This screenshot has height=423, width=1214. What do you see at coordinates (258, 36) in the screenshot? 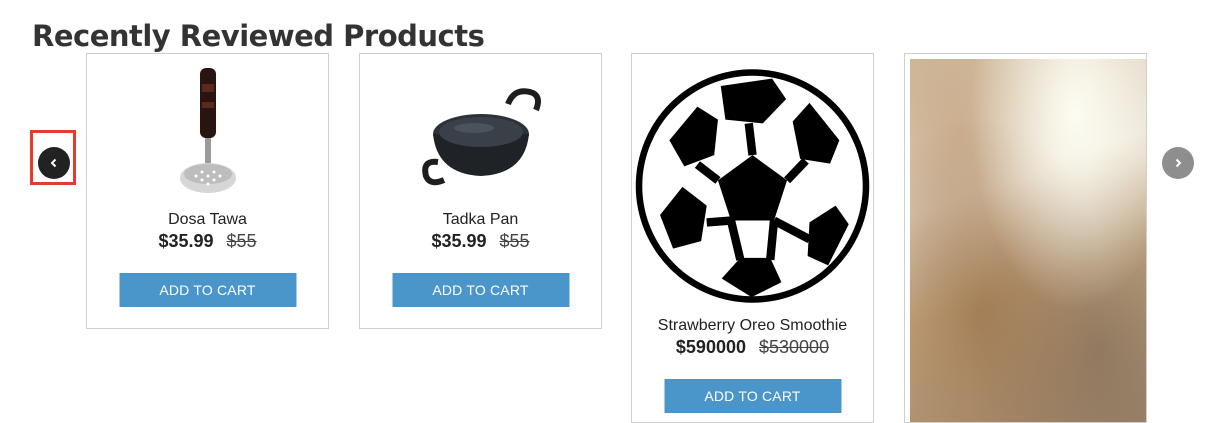
I see `section-title: Recently Reviewed Products` at bounding box center [258, 36].